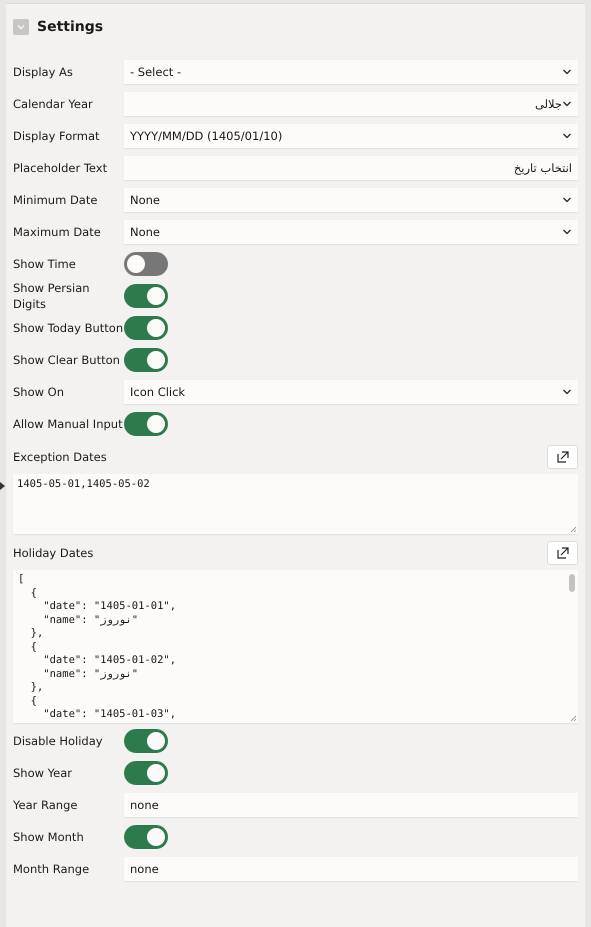 This screenshot has width=591, height=927. What do you see at coordinates (57, 232) in the screenshot?
I see `field-label: Maximum Date` at bounding box center [57, 232].